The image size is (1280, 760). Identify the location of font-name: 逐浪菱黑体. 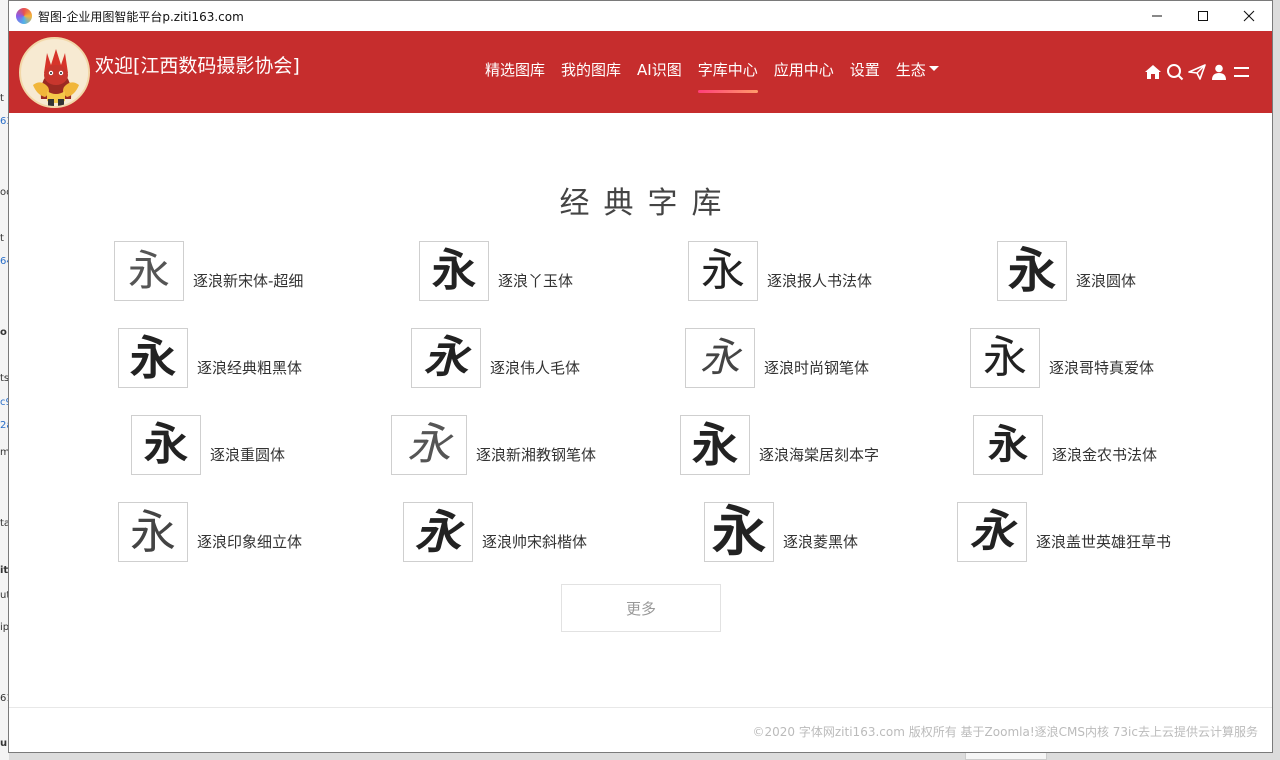
(821, 542).